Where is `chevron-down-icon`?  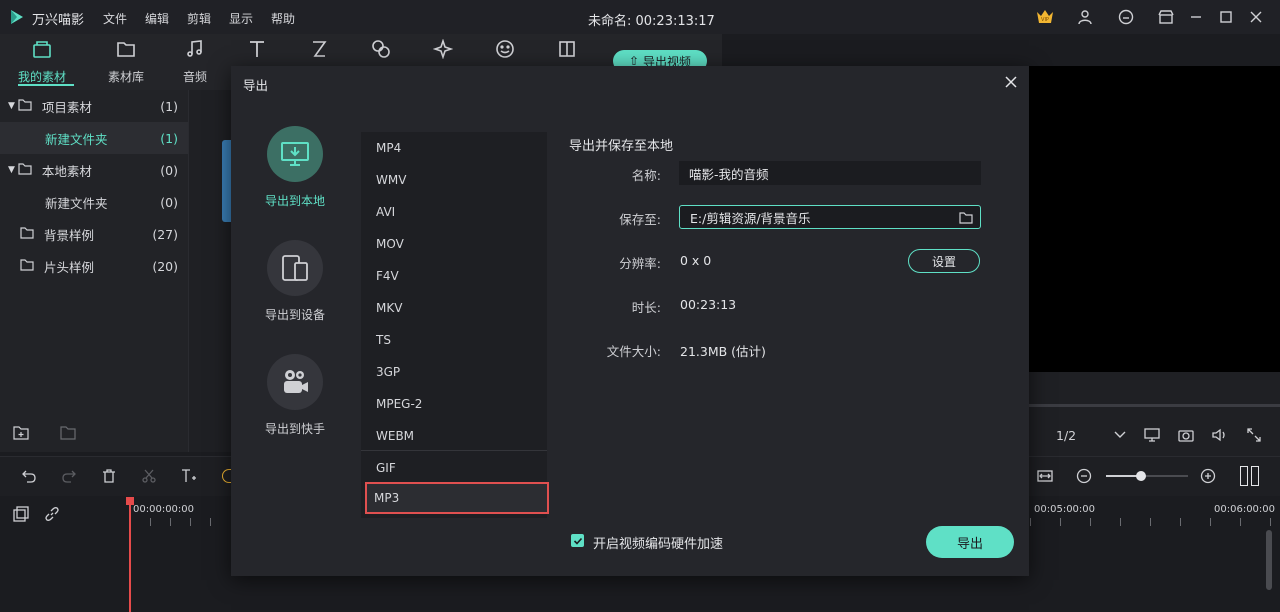
chevron-down-icon is located at coordinates (1120, 435).